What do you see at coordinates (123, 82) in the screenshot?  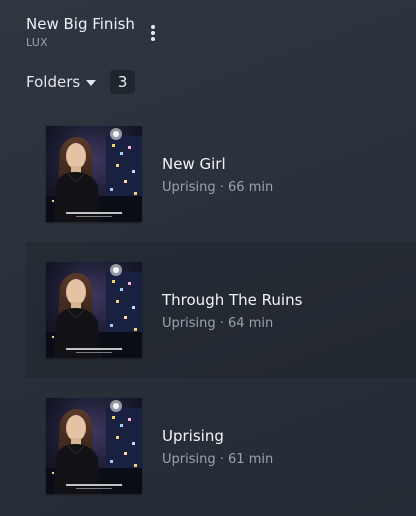 I see `folders-count-badge: 3` at bounding box center [123, 82].